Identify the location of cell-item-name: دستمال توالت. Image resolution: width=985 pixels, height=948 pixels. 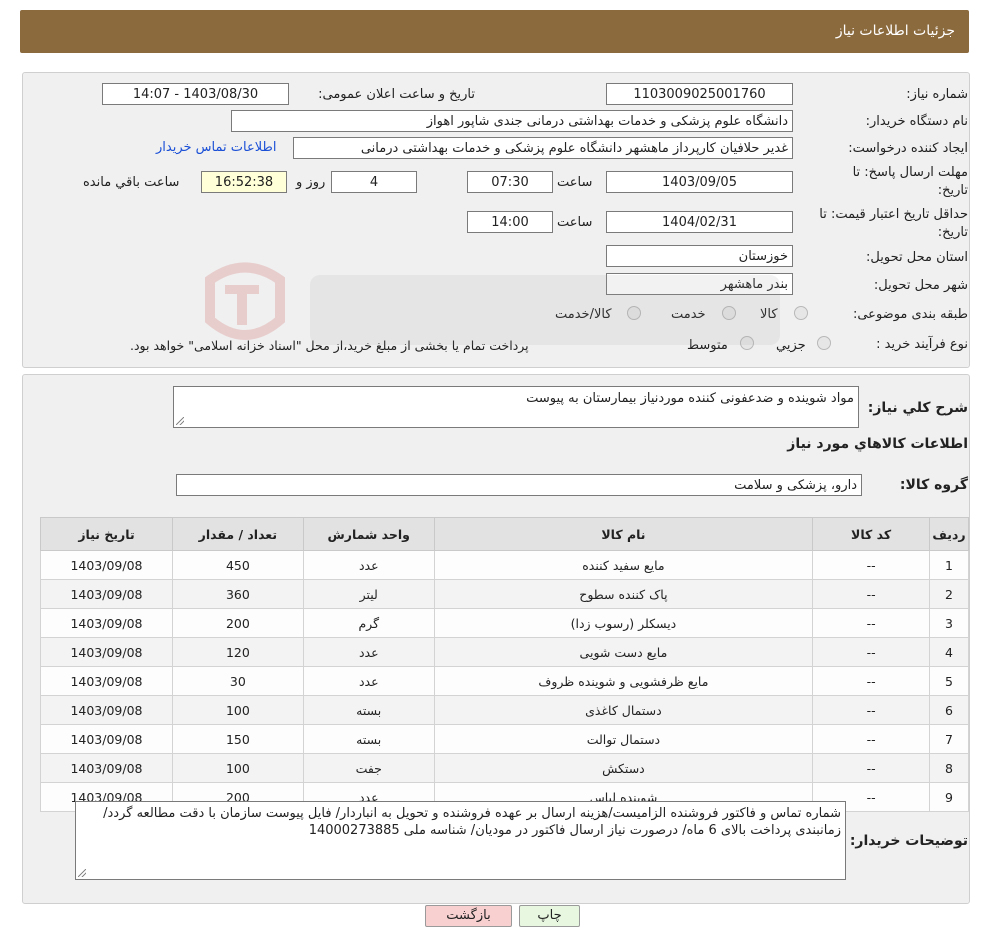
(623, 739).